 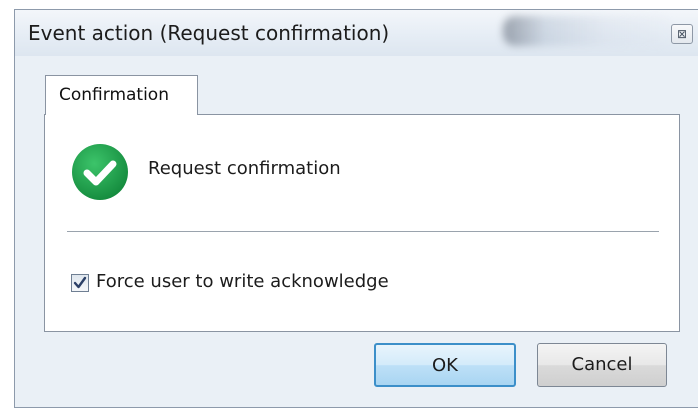 I want to click on checkmark-icon, so click(x=80, y=282).